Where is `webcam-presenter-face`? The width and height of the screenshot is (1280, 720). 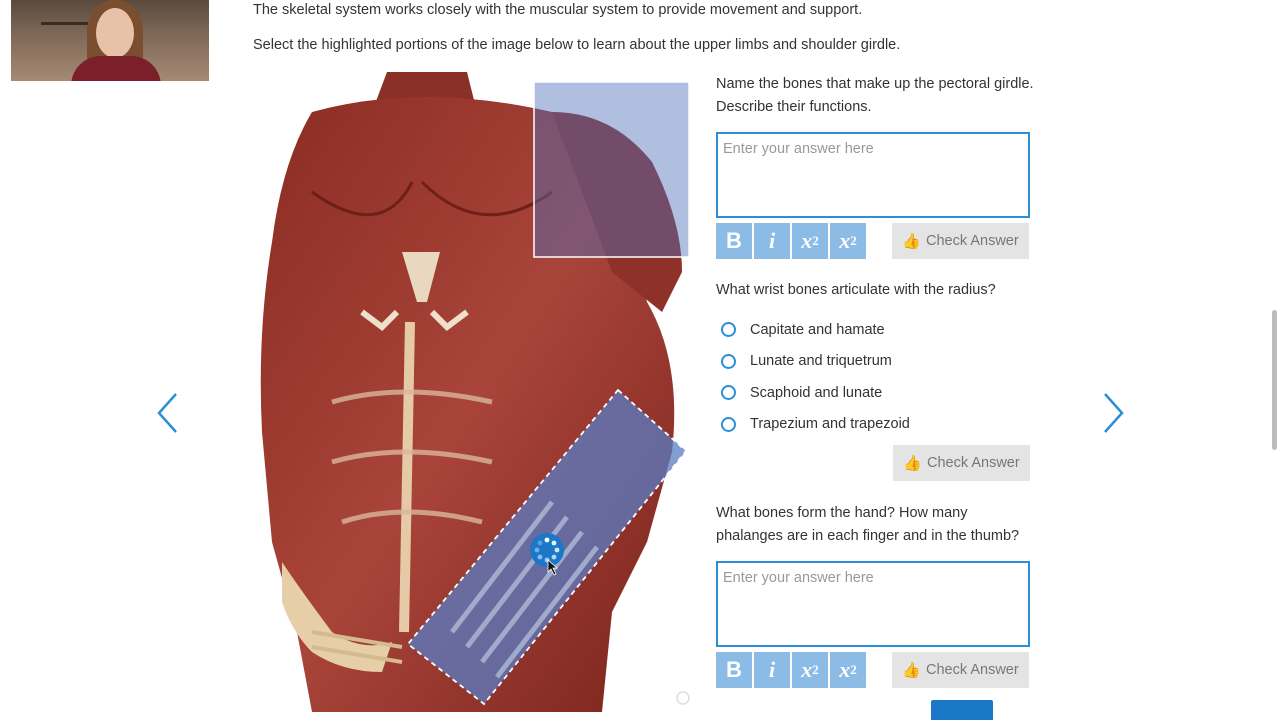
webcam-presenter-face is located at coordinates (115, 33).